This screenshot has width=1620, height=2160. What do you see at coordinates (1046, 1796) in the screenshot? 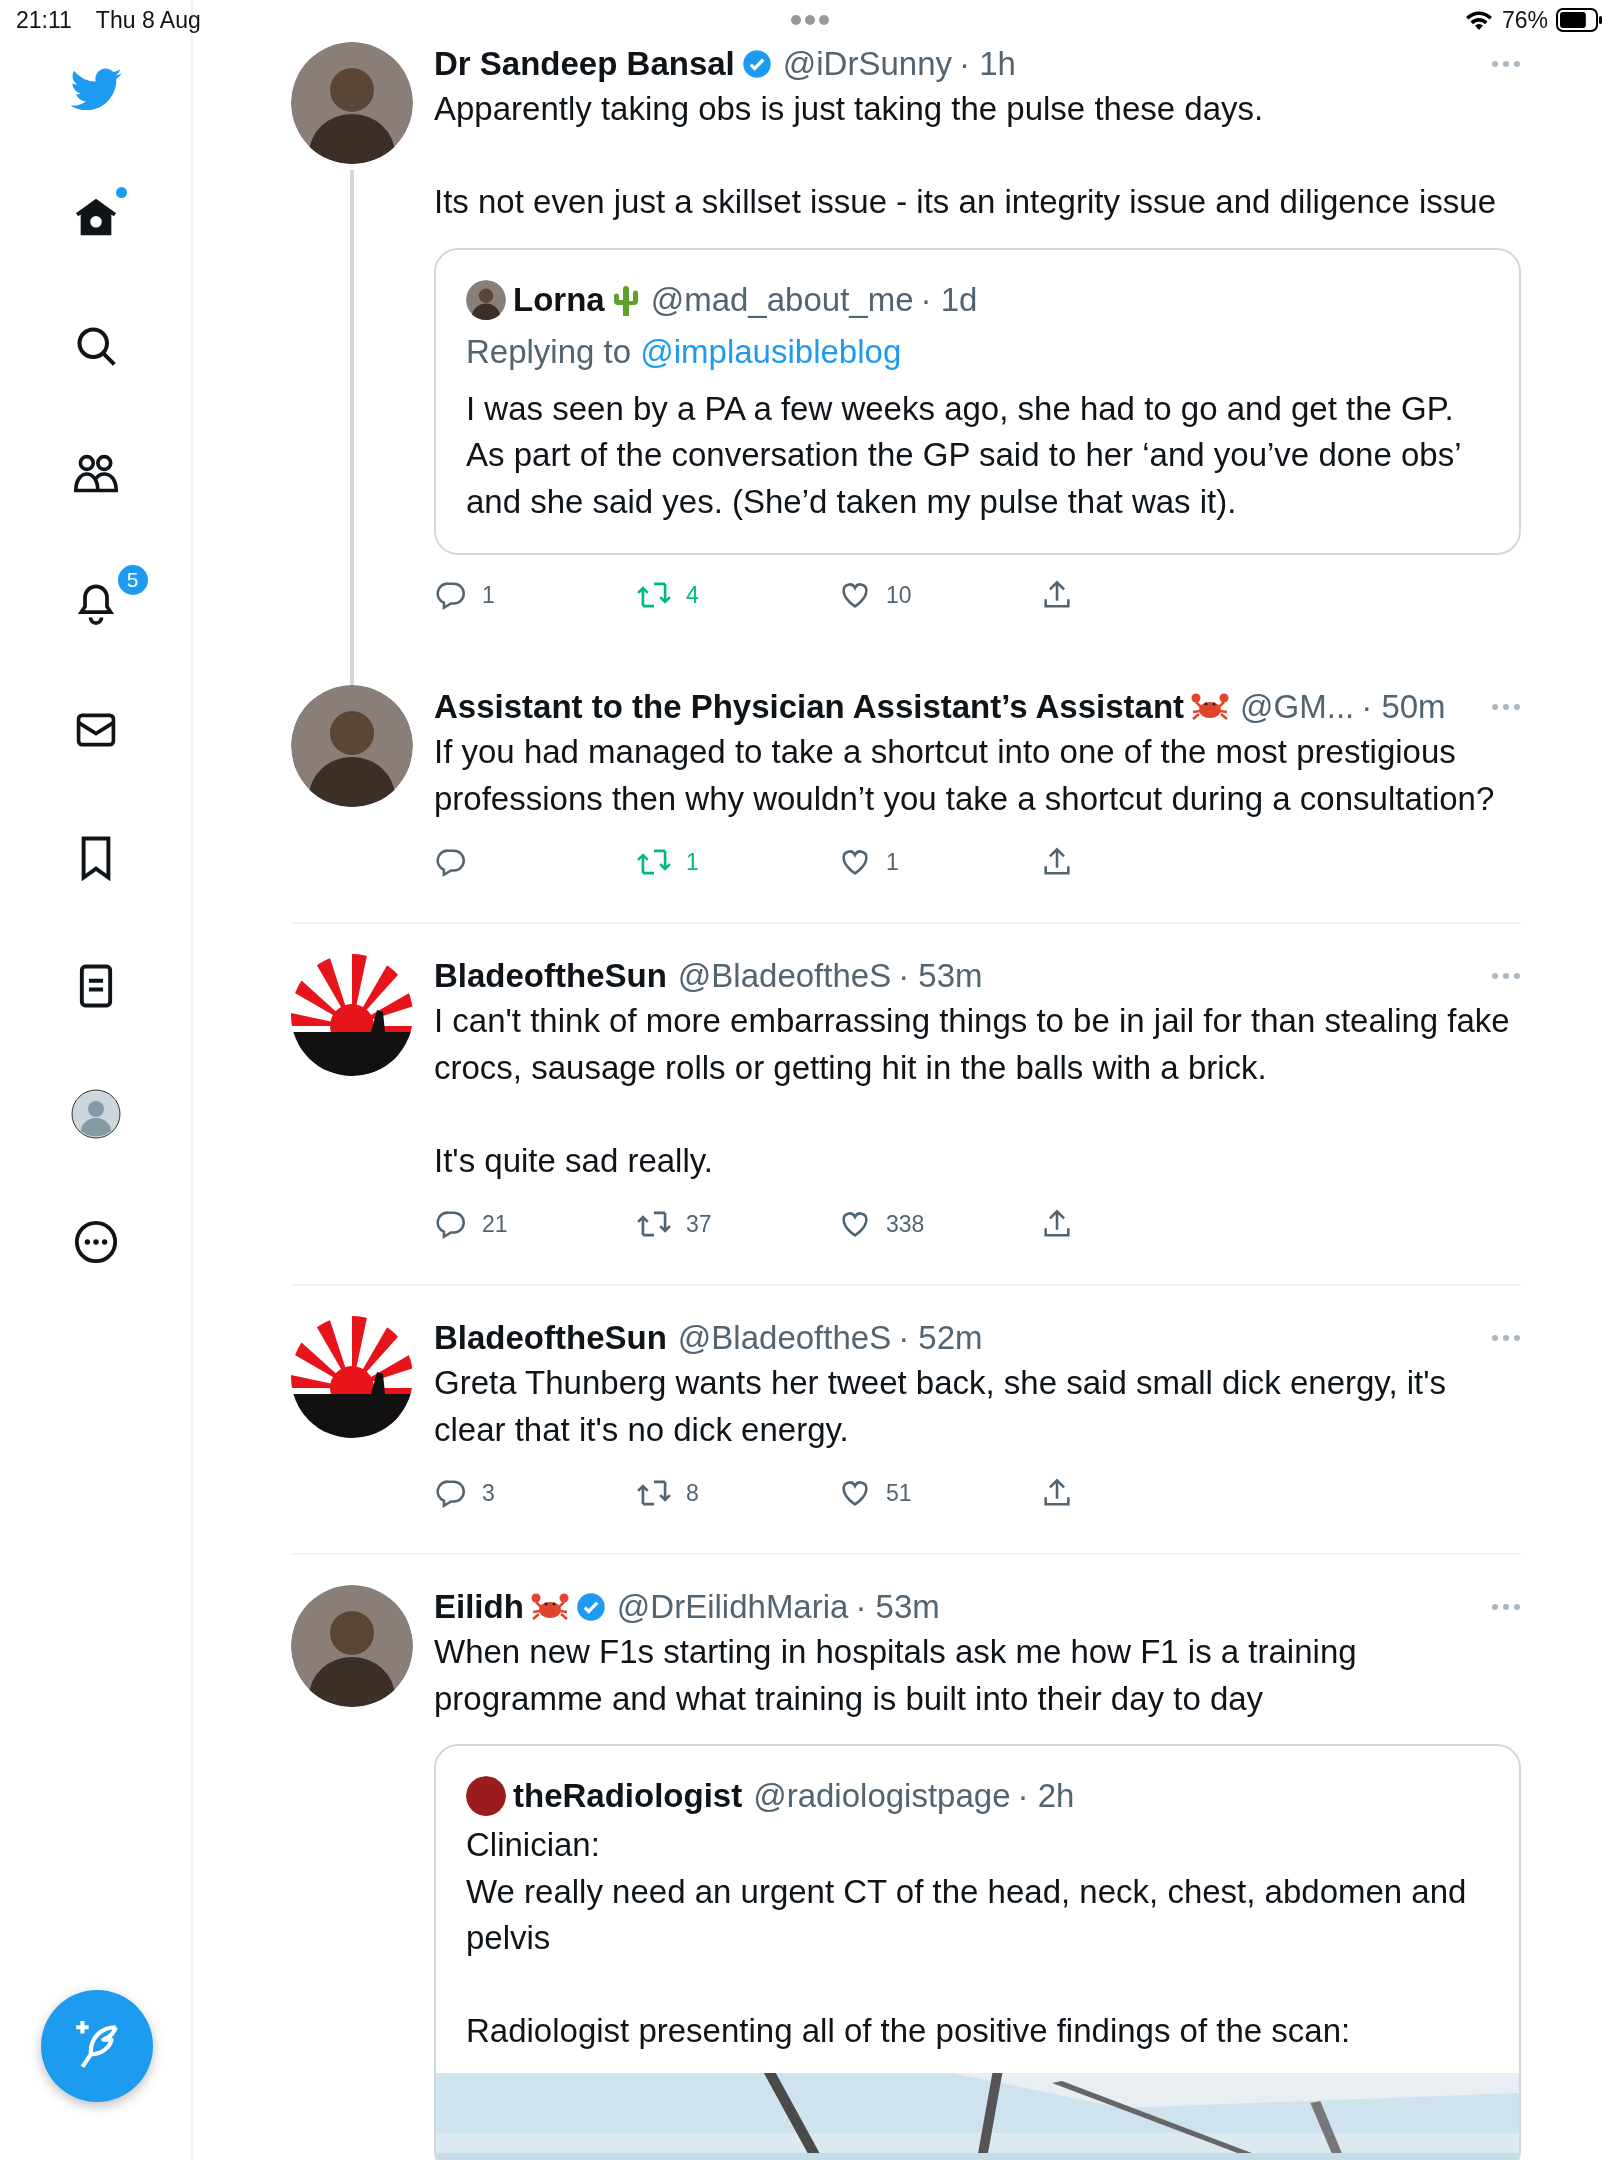
I see `timestamp: · 2h` at bounding box center [1046, 1796].